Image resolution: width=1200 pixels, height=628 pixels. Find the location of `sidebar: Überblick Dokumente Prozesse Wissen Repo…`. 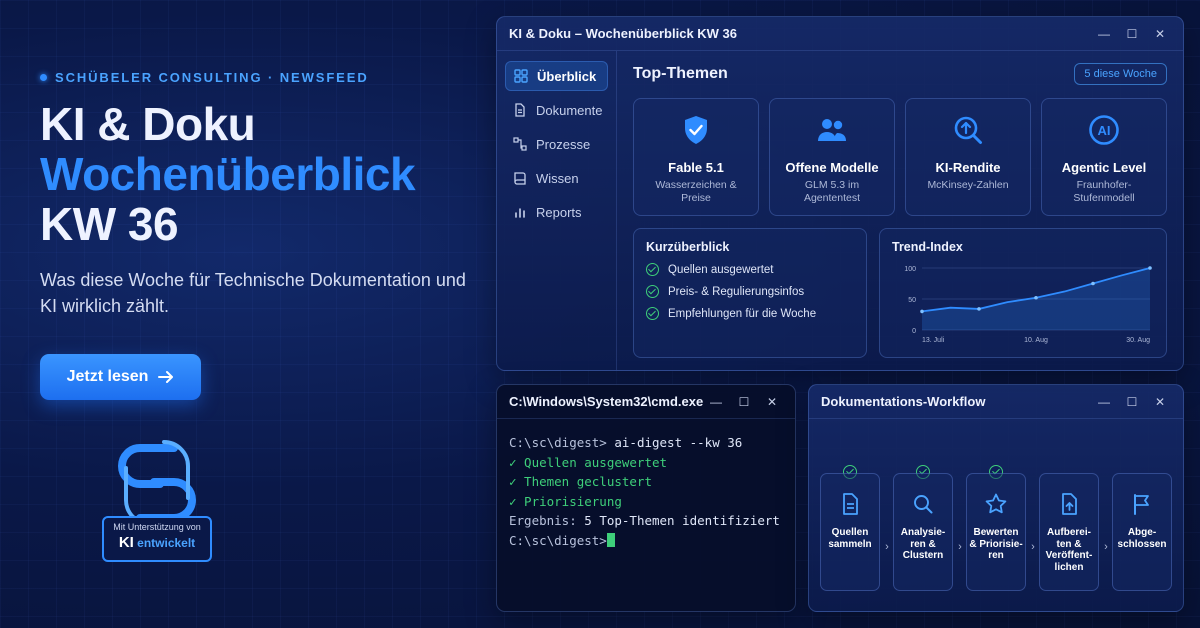

sidebar: Überblick Dokumente Prozesse Wissen Repo… is located at coordinates (557, 210).